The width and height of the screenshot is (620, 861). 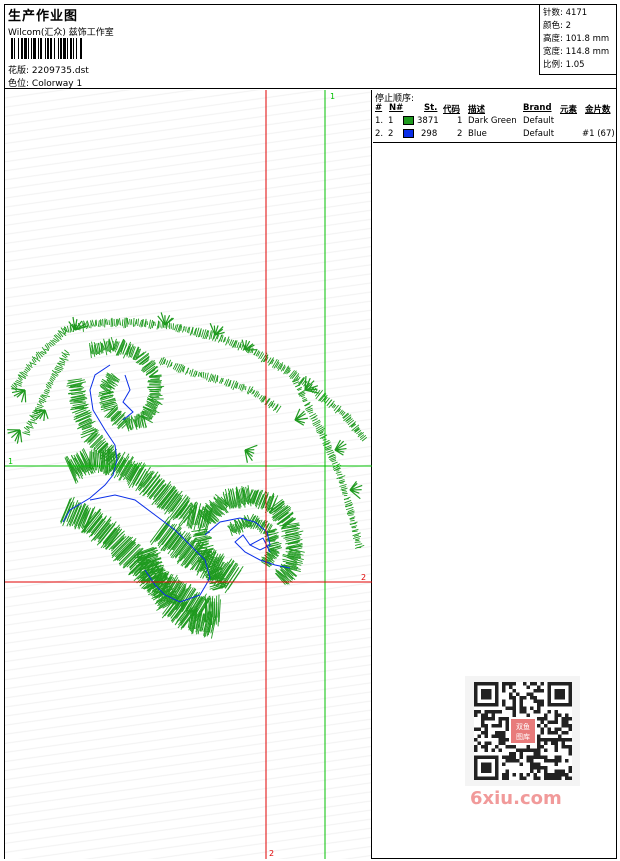 I want to click on svg-text: 图库, so click(x=523, y=736).